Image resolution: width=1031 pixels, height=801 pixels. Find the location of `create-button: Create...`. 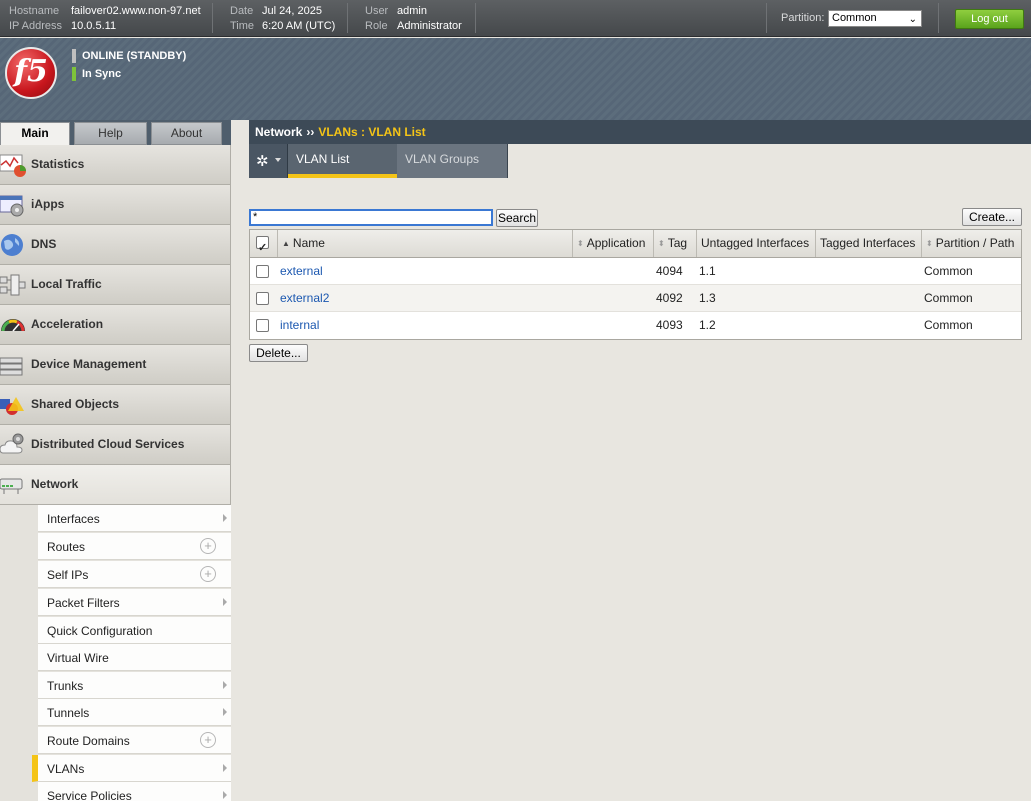

create-button: Create... is located at coordinates (992, 217).